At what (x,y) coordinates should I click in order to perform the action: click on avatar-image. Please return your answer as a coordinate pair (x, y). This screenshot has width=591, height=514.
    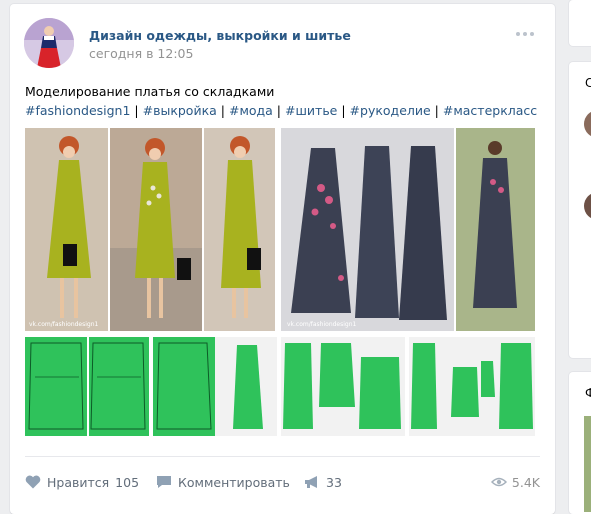
    Looking at the image, I should click on (49, 43).